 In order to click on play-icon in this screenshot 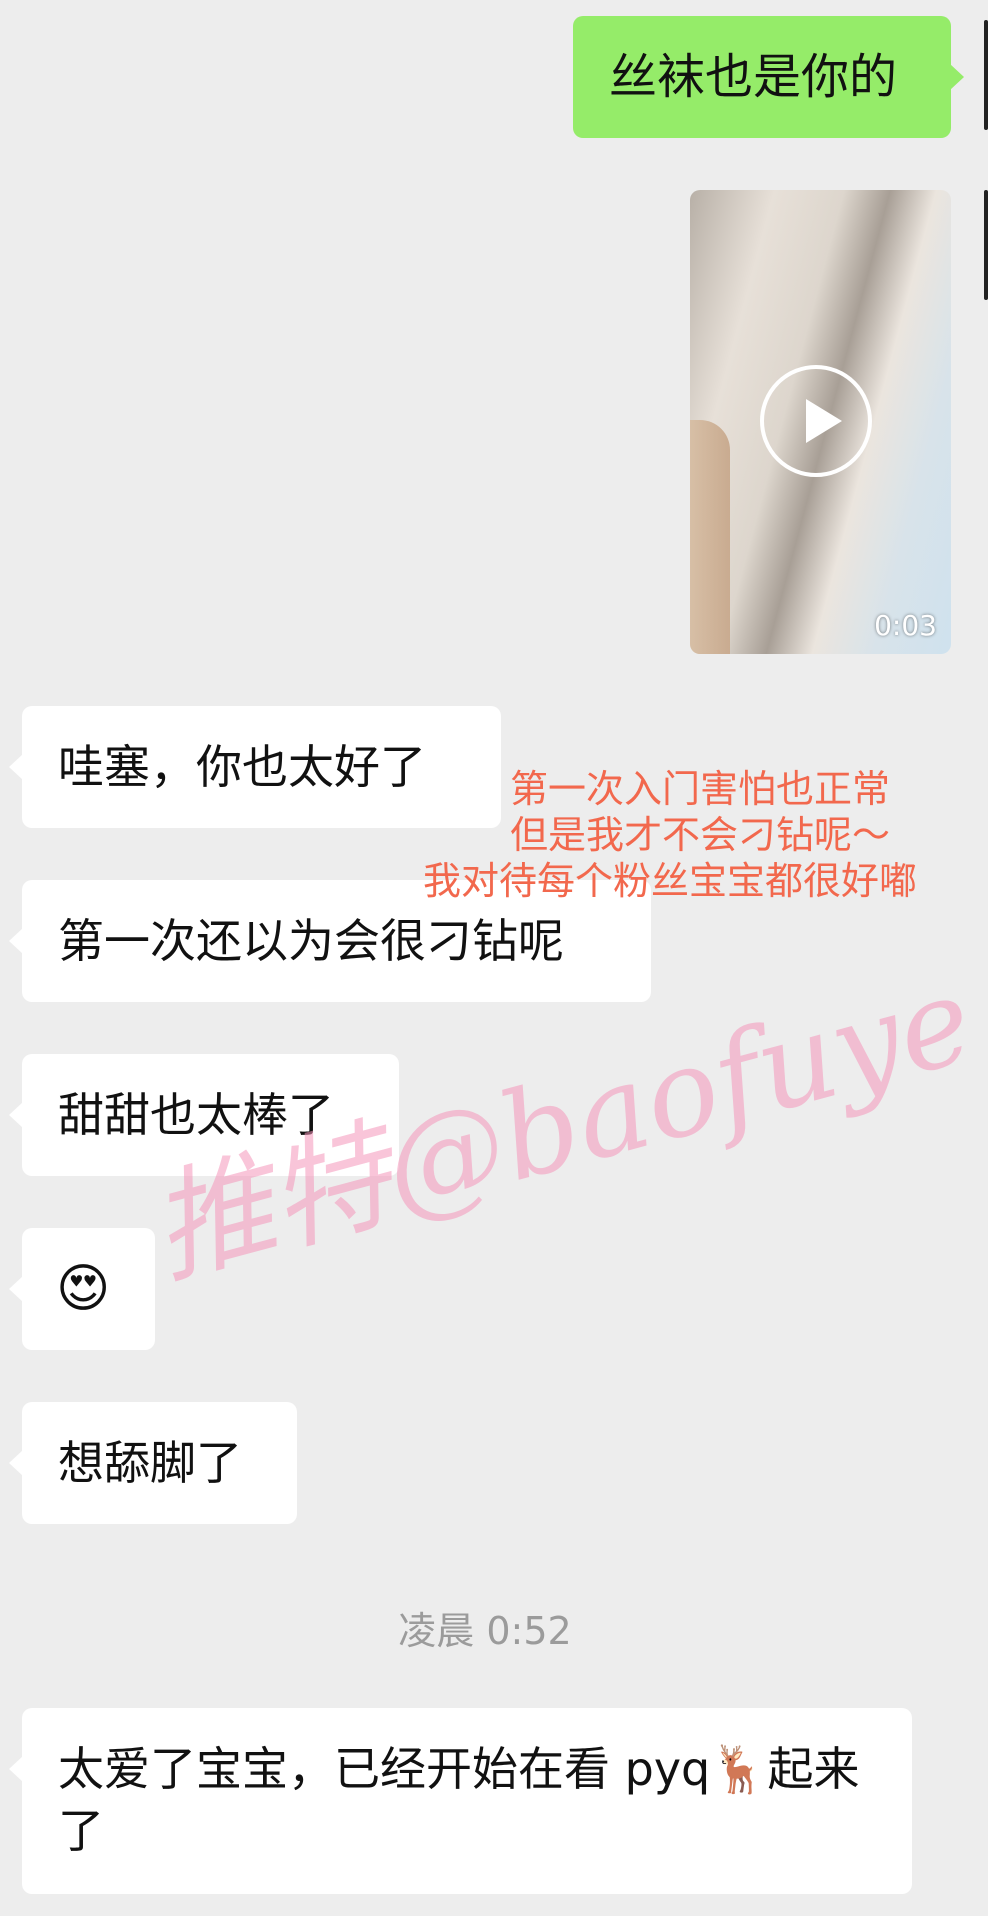, I will do `click(816, 421)`.